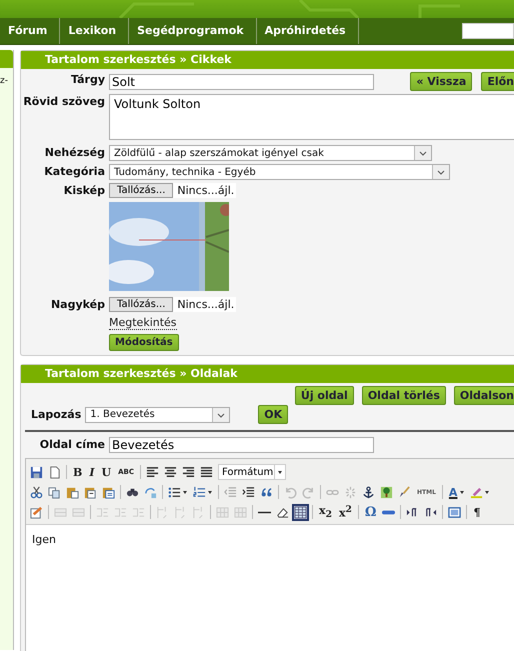 This screenshot has height=651, width=514. I want to click on field-label: Lapozás, so click(56, 414).